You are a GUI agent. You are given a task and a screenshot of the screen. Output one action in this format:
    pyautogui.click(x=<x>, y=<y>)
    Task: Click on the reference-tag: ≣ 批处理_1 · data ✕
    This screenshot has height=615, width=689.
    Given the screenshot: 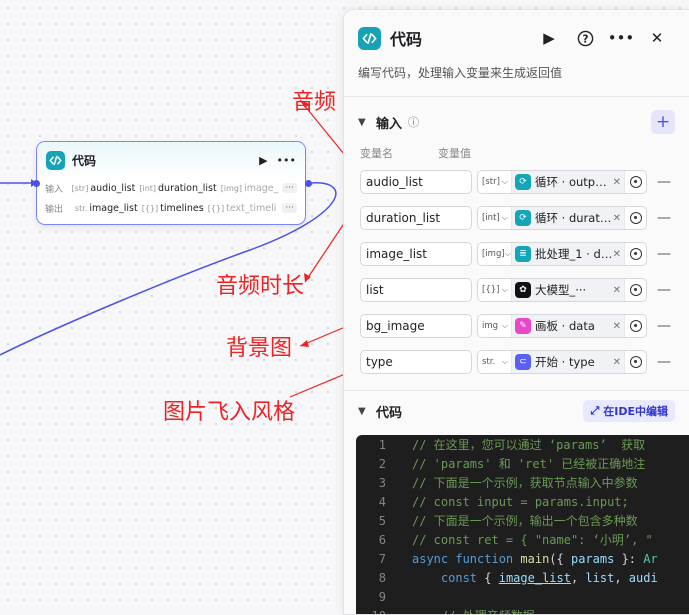 What is the action you would take?
    pyautogui.click(x=568, y=254)
    